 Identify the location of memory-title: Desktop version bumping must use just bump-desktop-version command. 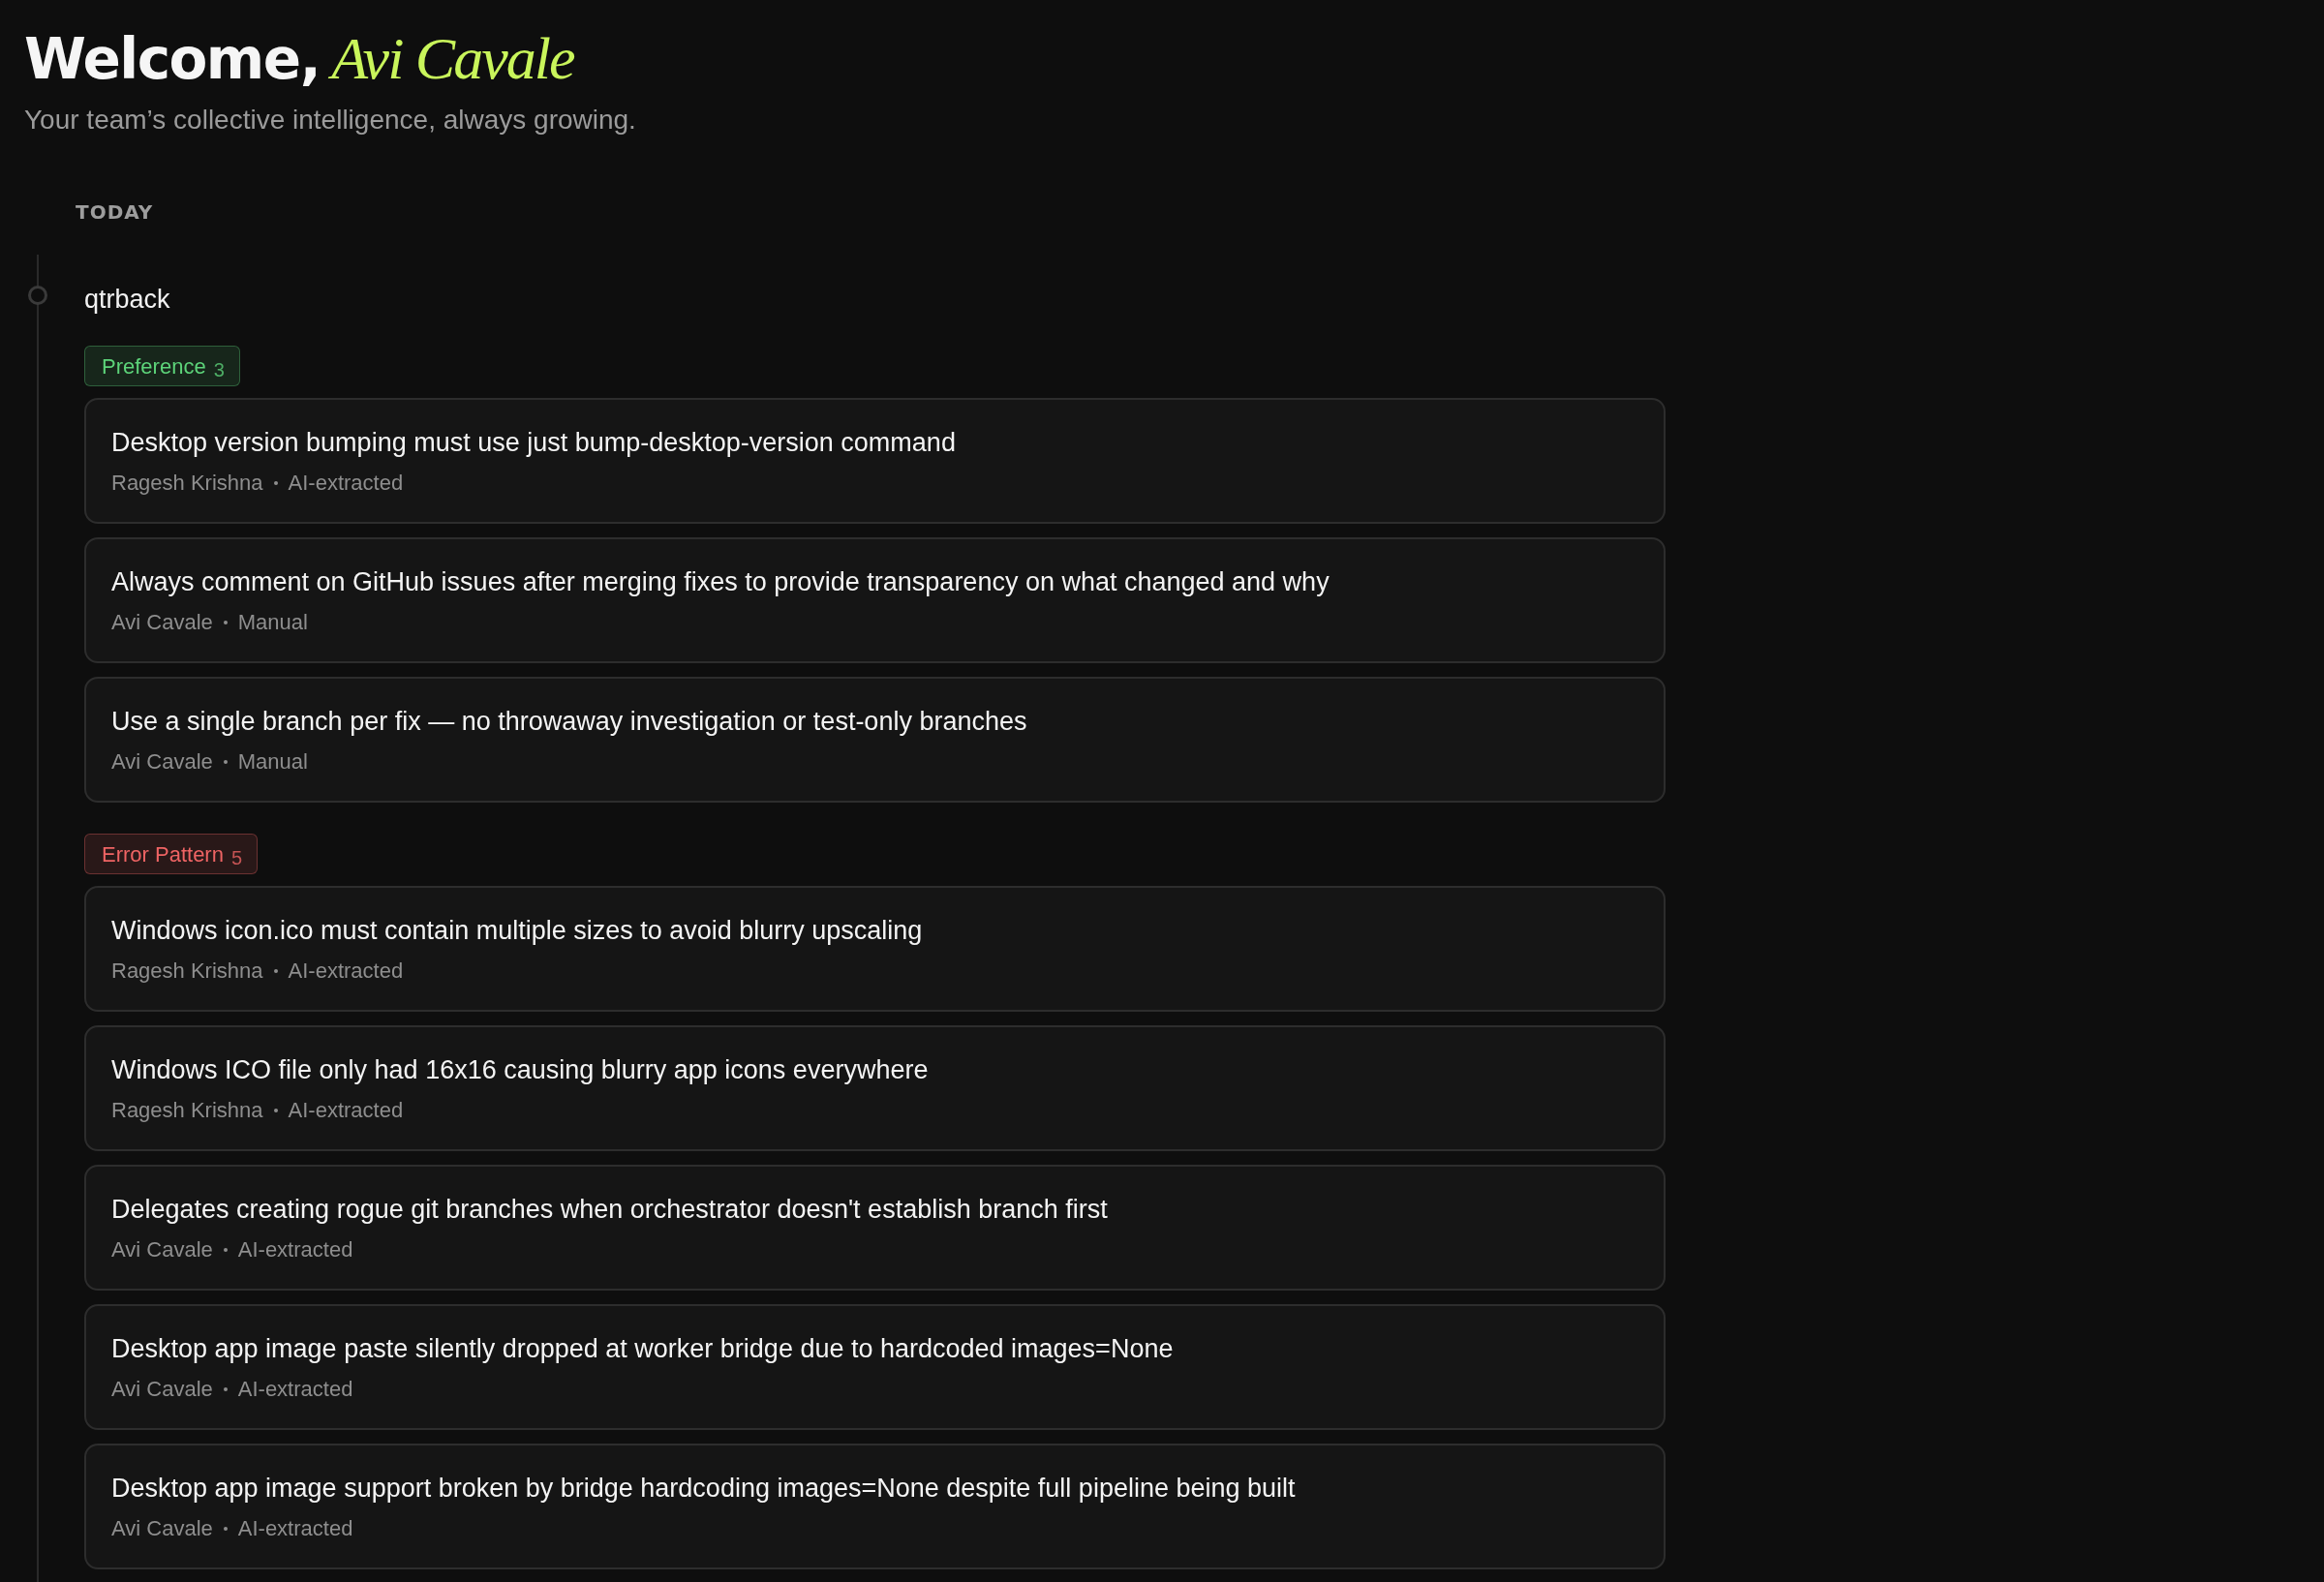
(533, 442).